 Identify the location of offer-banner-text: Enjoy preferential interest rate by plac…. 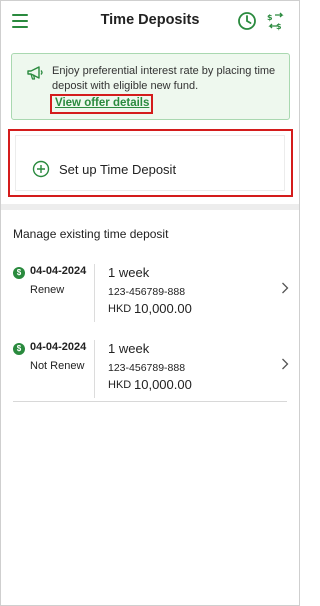
(164, 78).